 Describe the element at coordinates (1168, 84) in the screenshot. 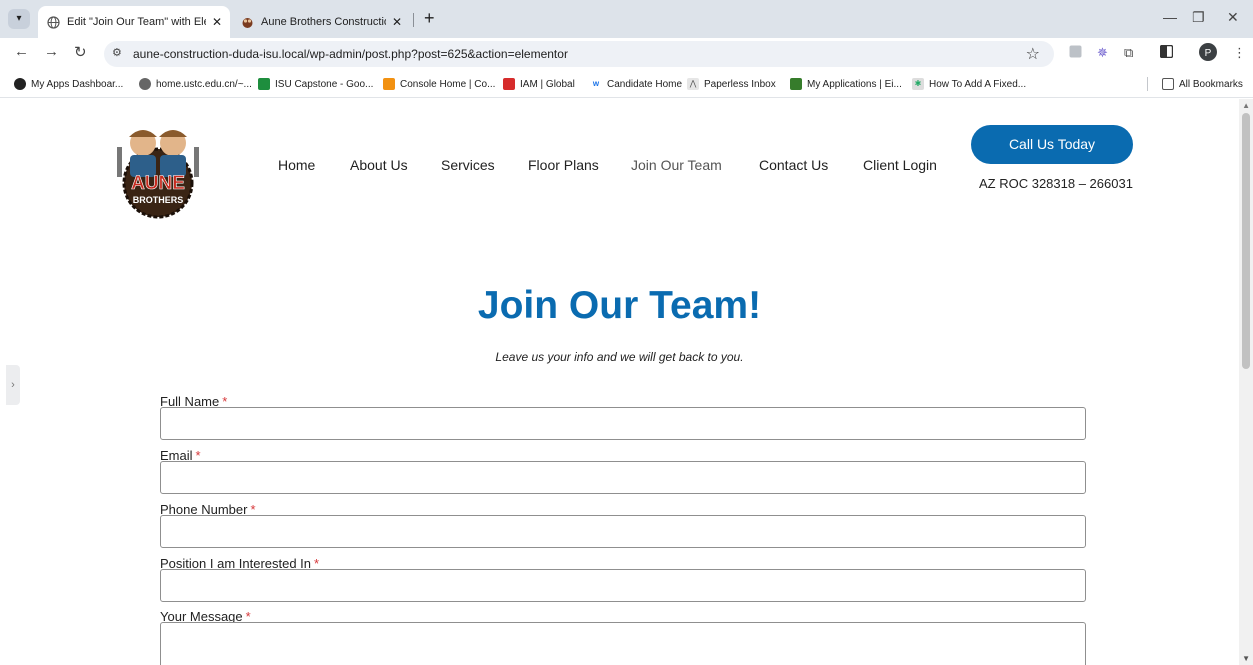

I see `folder-icon` at that location.